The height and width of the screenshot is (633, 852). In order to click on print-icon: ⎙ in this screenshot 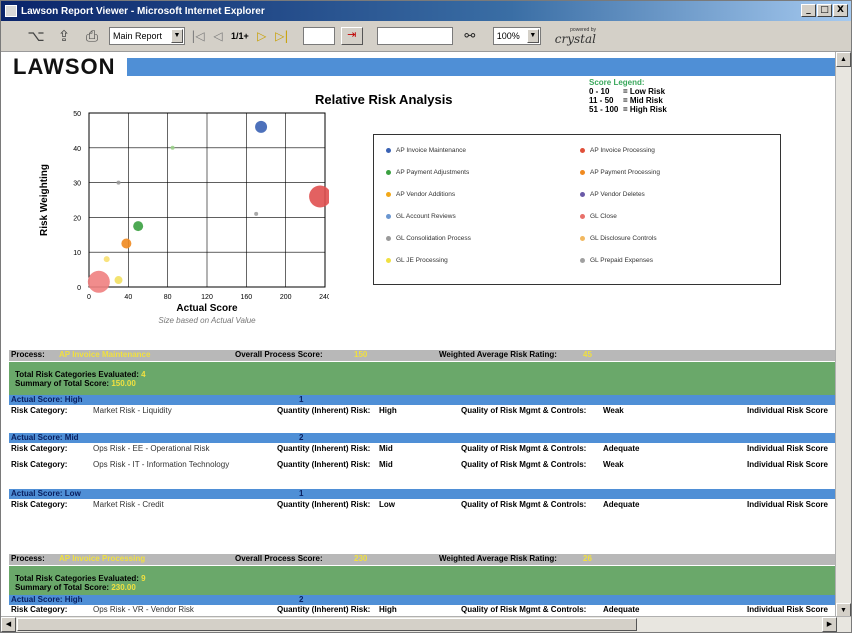, I will do `click(92, 36)`.